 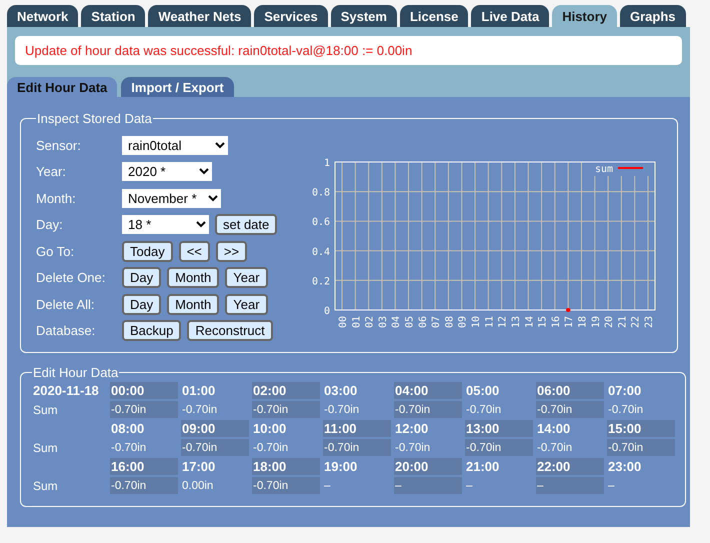 What do you see at coordinates (291, 16) in the screenshot?
I see `nav-tab: Services` at bounding box center [291, 16].